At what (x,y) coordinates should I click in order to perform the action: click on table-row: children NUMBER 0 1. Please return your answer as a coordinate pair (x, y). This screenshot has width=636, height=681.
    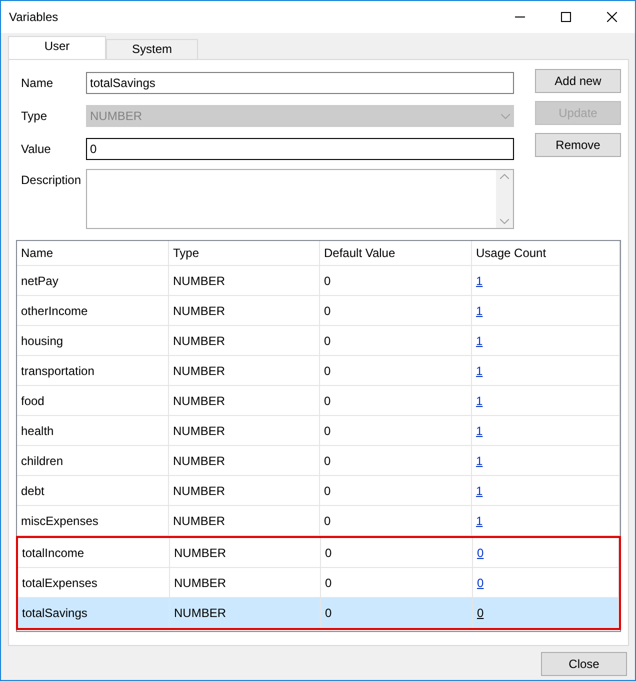
    Looking at the image, I should click on (318, 461).